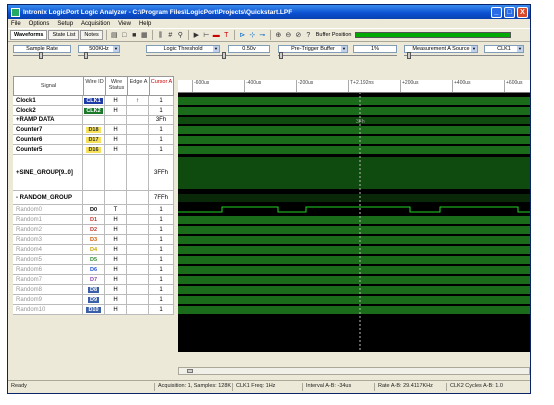 Image resolution: width=554 pixels, height=405 pixels. I want to click on menu-acquisition: Acquisition, so click(95, 24).